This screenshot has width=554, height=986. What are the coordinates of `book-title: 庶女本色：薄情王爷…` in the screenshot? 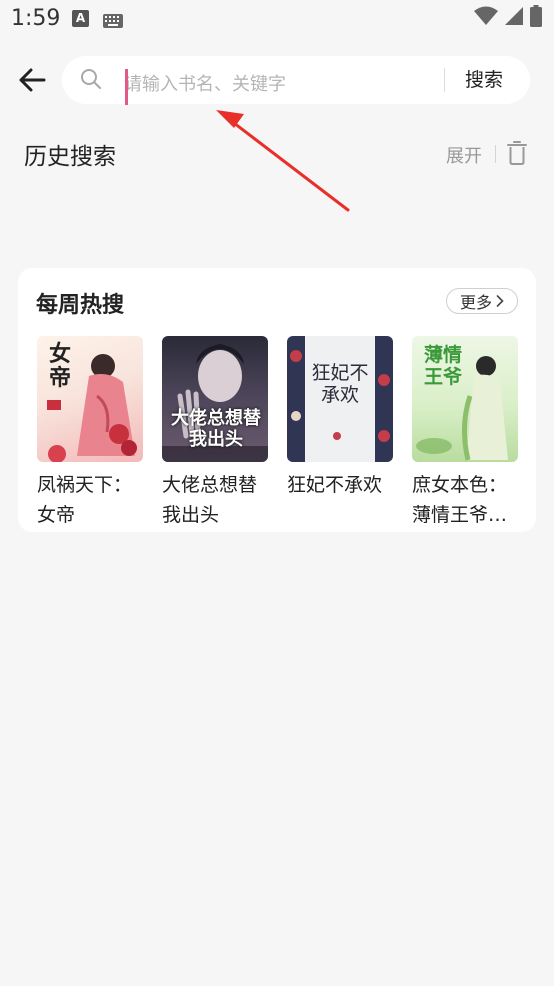 It's located at (460, 500).